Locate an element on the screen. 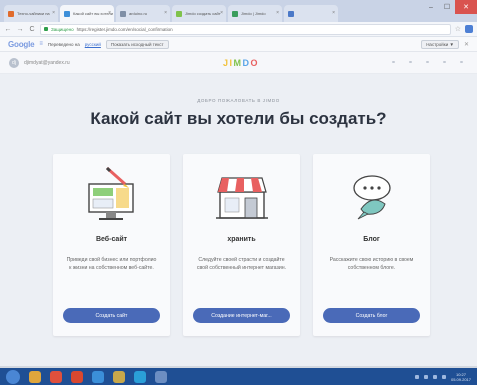  window-taskbar-icon is located at coordinates (161, 376).